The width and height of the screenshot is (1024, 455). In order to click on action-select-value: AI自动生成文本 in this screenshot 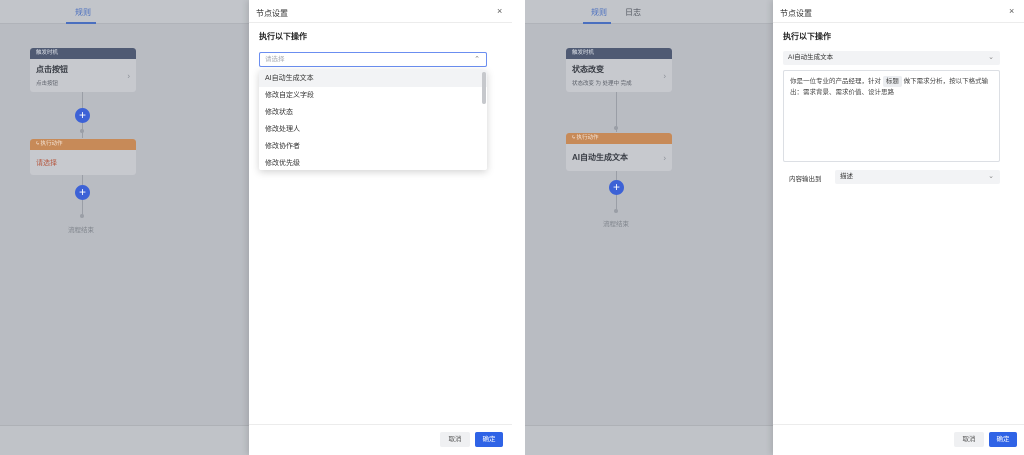, I will do `click(811, 57)`.